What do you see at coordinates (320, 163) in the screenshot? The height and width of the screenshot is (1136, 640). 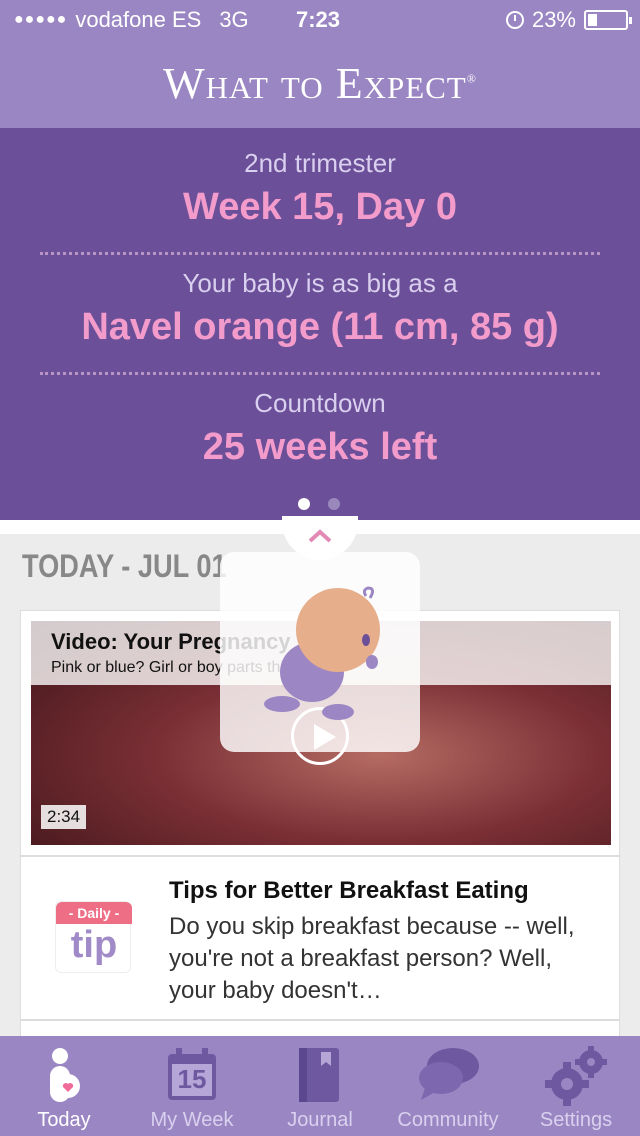 I see `trimester-label: 2nd trimester` at bounding box center [320, 163].